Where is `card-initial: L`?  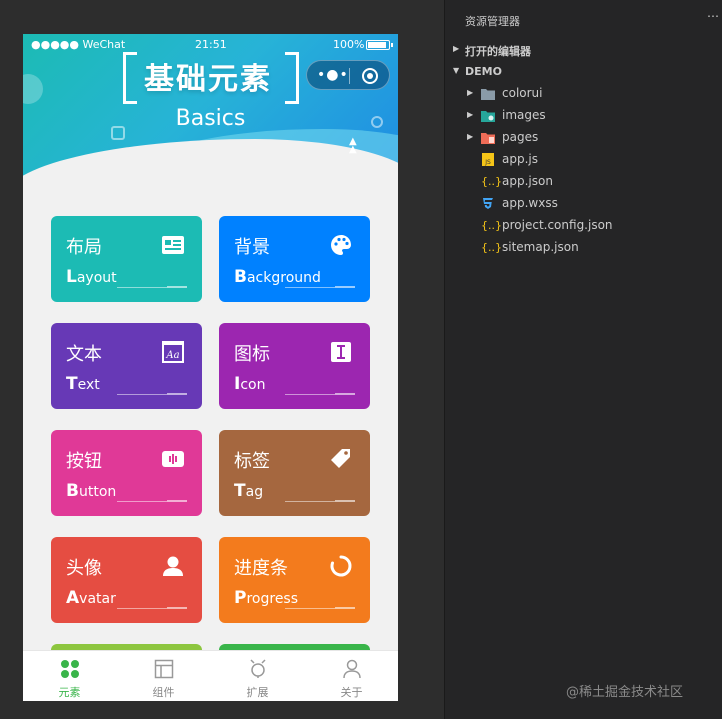 card-initial: L is located at coordinates (71, 277).